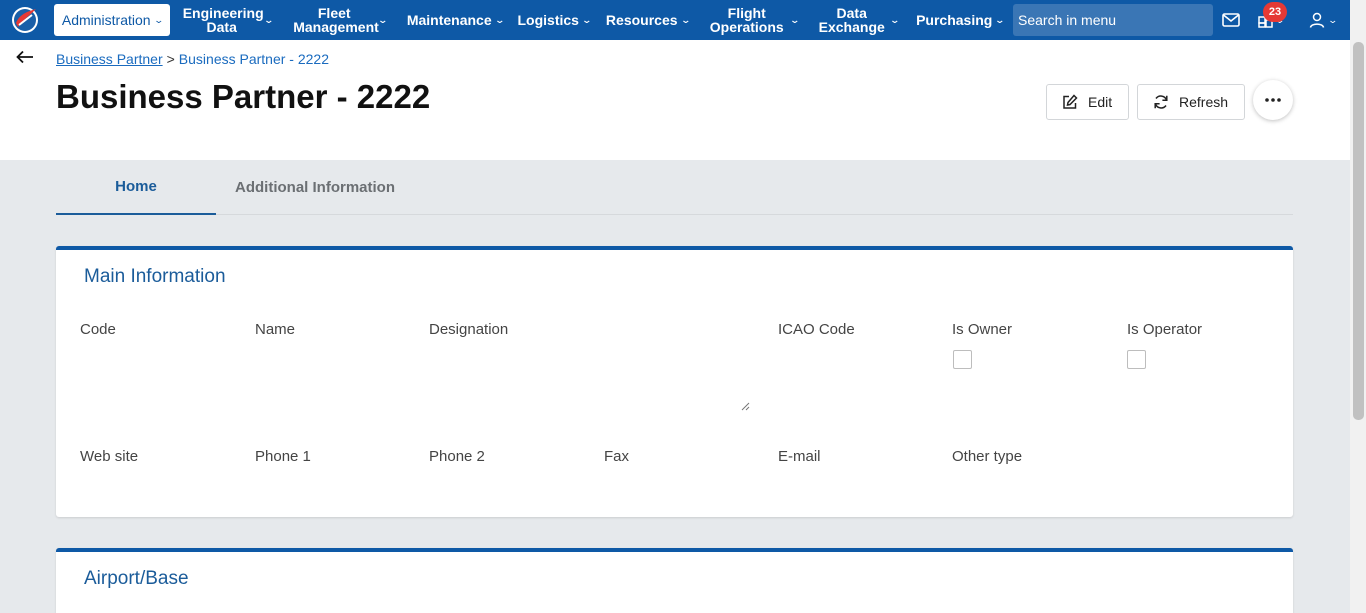 This screenshot has width=1366, height=613. What do you see at coordinates (954, 20) in the screenshot?
I see `nav-label: Purchasing` at bounding box center [954, 20].